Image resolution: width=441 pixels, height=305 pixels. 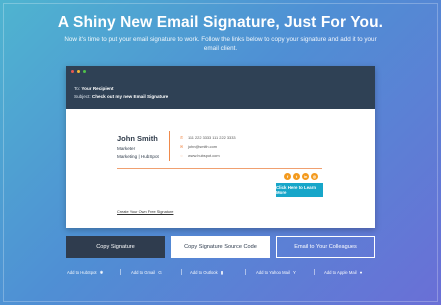 I want to click on apple-icon: ●, so click(x=361, y=272).